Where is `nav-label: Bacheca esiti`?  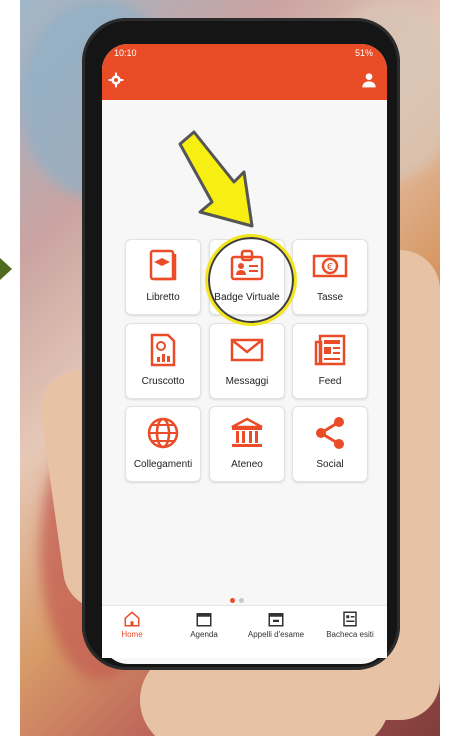 nav-label: Bacheca esiti is located at coordinates (350, 634).